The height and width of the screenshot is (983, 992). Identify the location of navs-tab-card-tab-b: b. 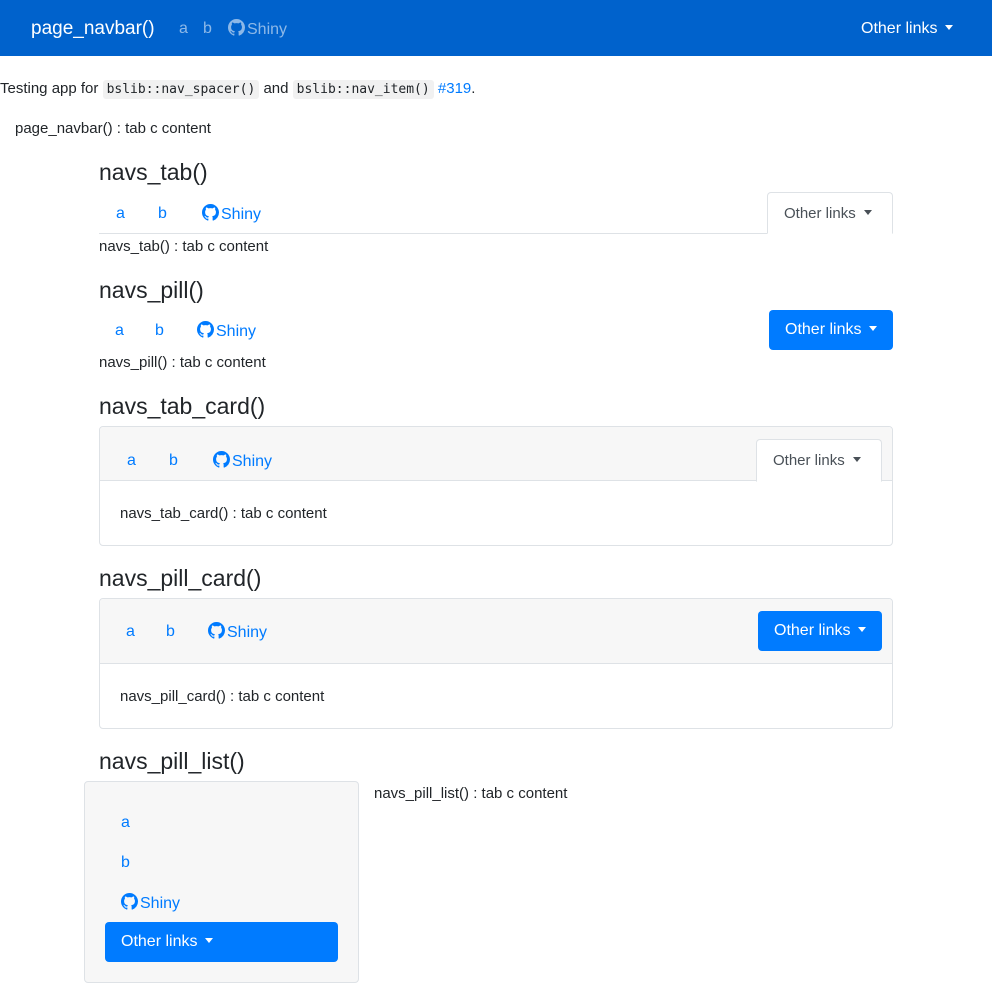
(173, 461).